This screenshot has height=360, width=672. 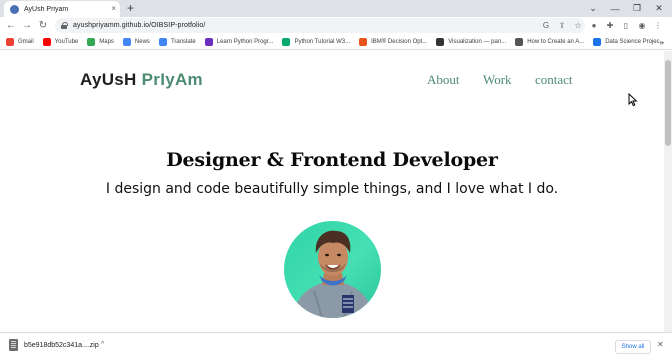 What do you see at coordinates (610, 25) in the screenshot?
I see `puzzle-icon: ✚` at bounding box center [610, 25].